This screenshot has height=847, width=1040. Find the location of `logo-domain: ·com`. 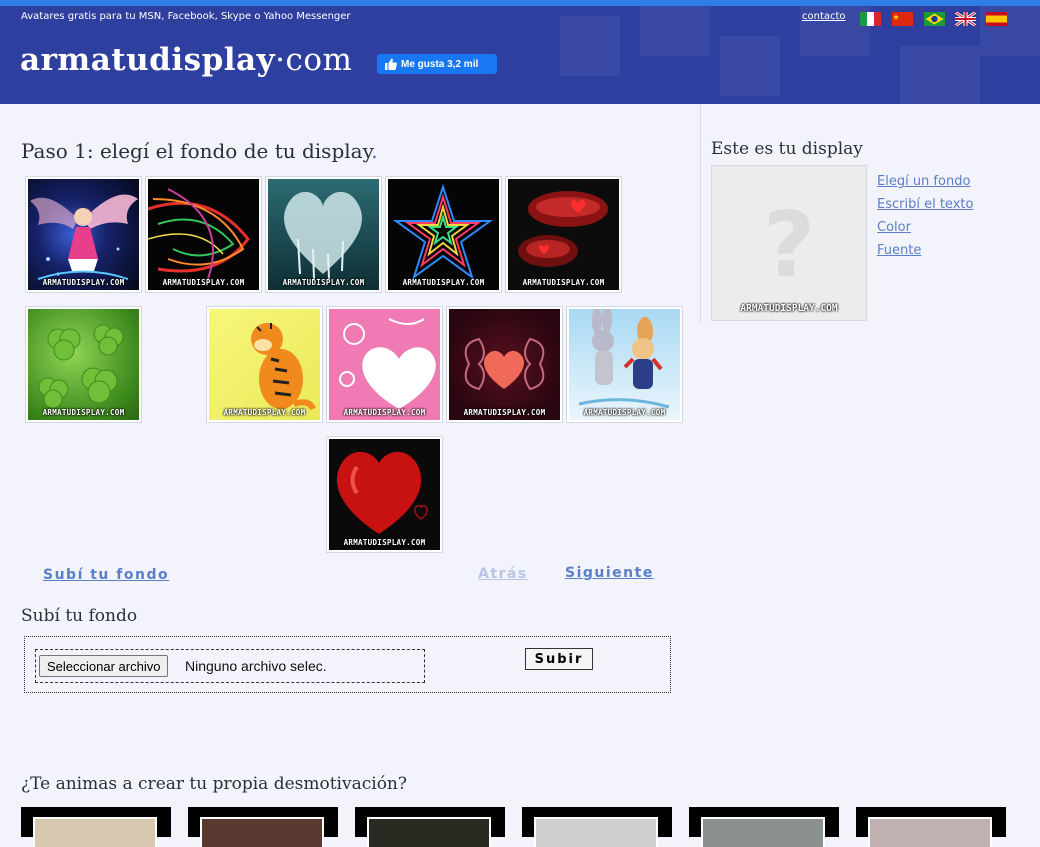

logo-domain: ·com is located at coordinates (314, 60).